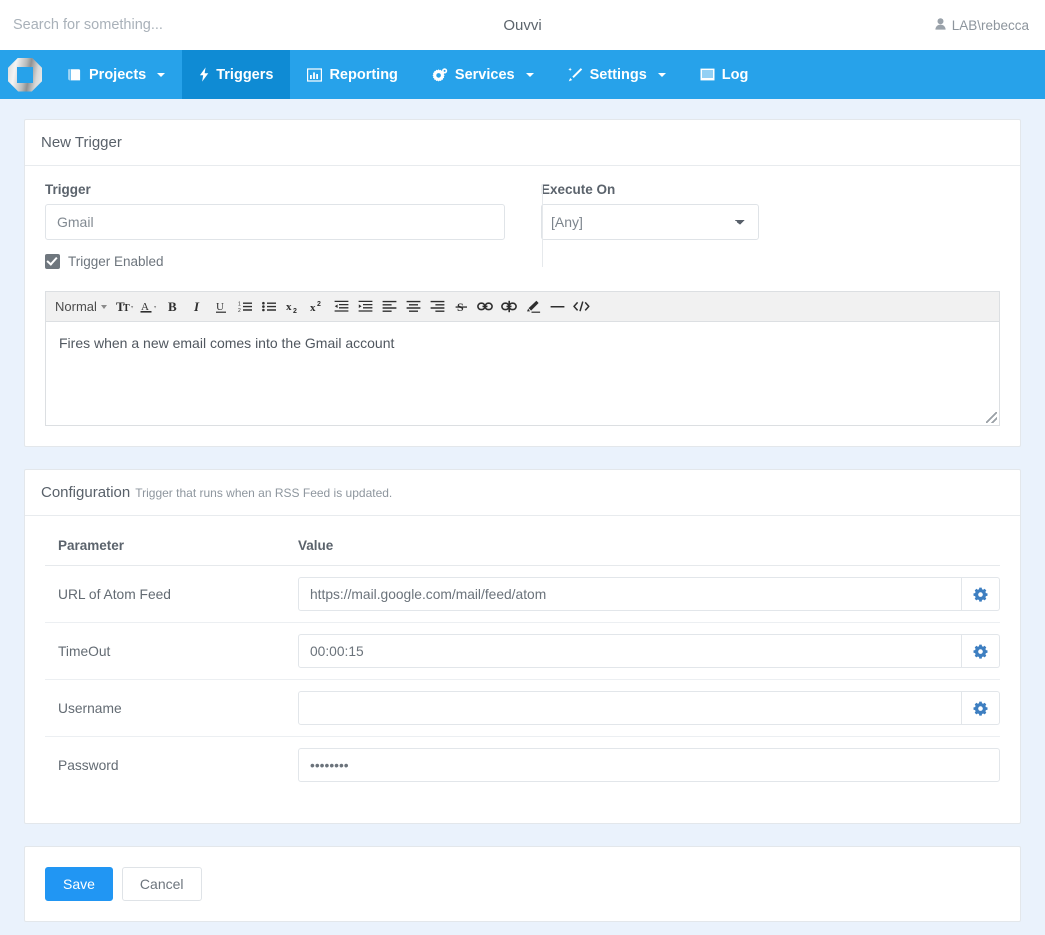  What do you see at coordinates (116, 261) in the screenshot?
I see `trigger-enabled-label: Trigger Enabled` at bounding box center [116, 261].